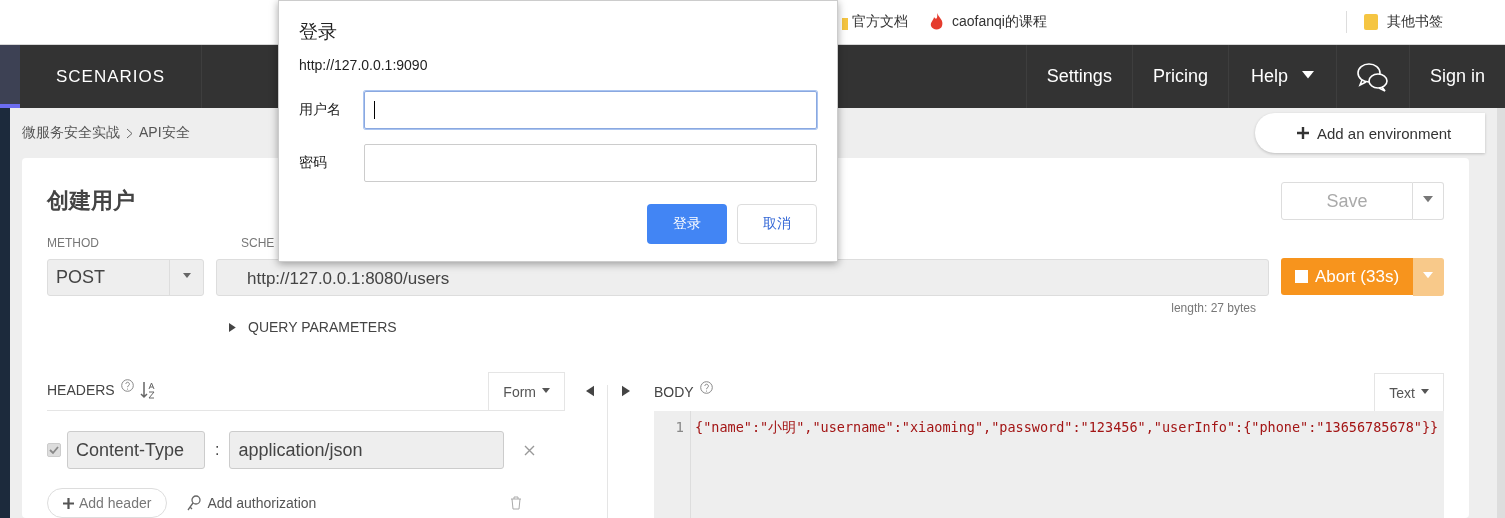 This screenshot has height=518, width=1505. Describe the element at coordinates (252, 503) in the screenshot. I see `add-authorization-link: Add authorization` at that location.